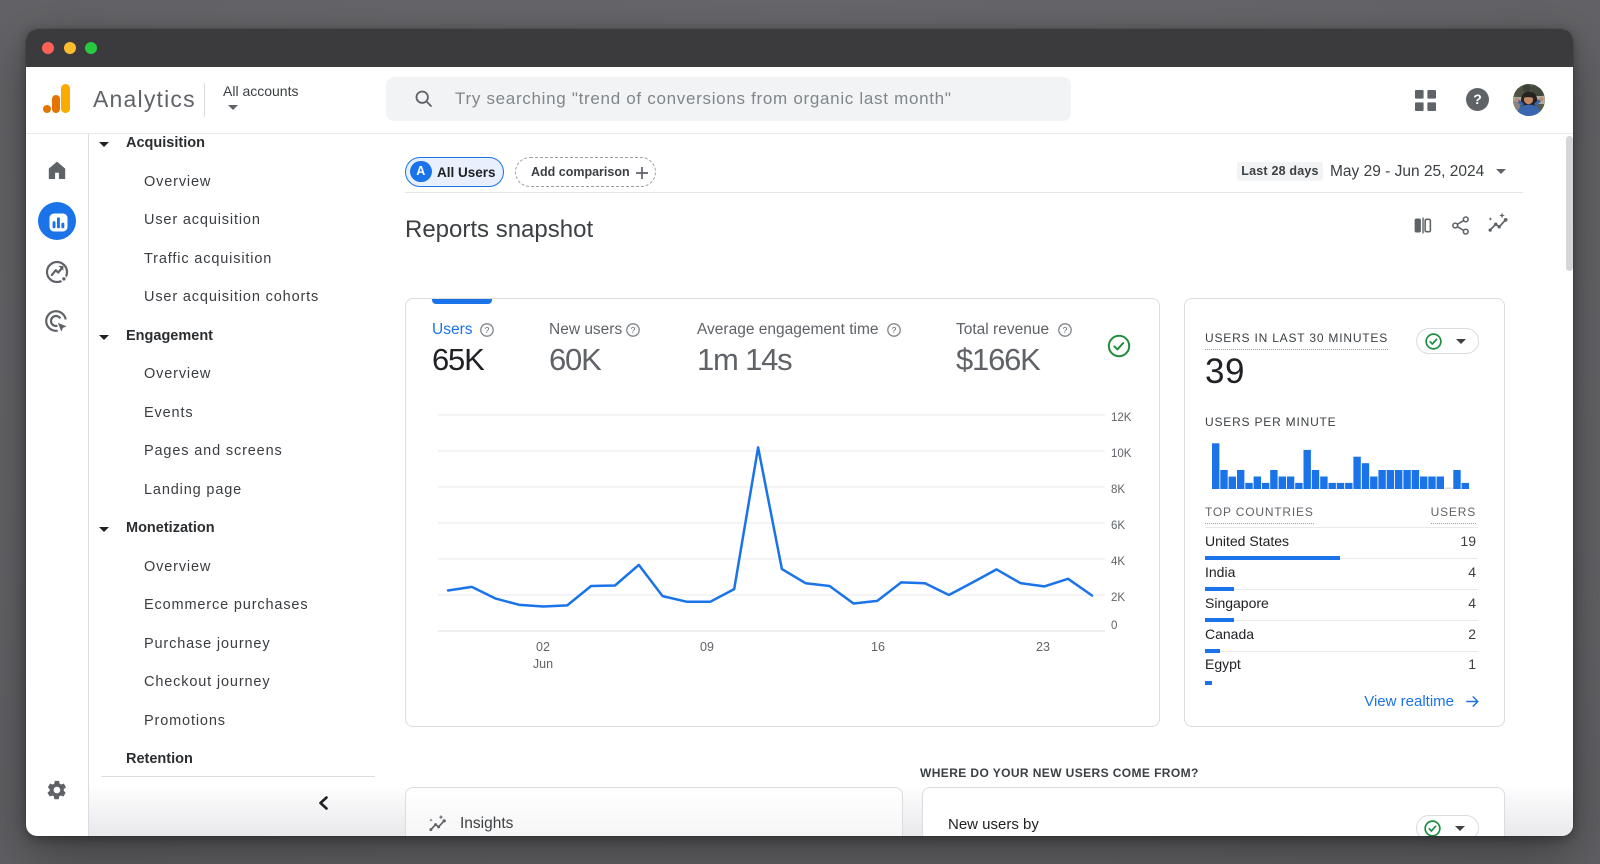 The width and height of the screenshot is (1600, 864). What do you see at coordinates (543, 664) in the screenshot?
I see `svg-text: Jun` at bounding box center [543, 664].